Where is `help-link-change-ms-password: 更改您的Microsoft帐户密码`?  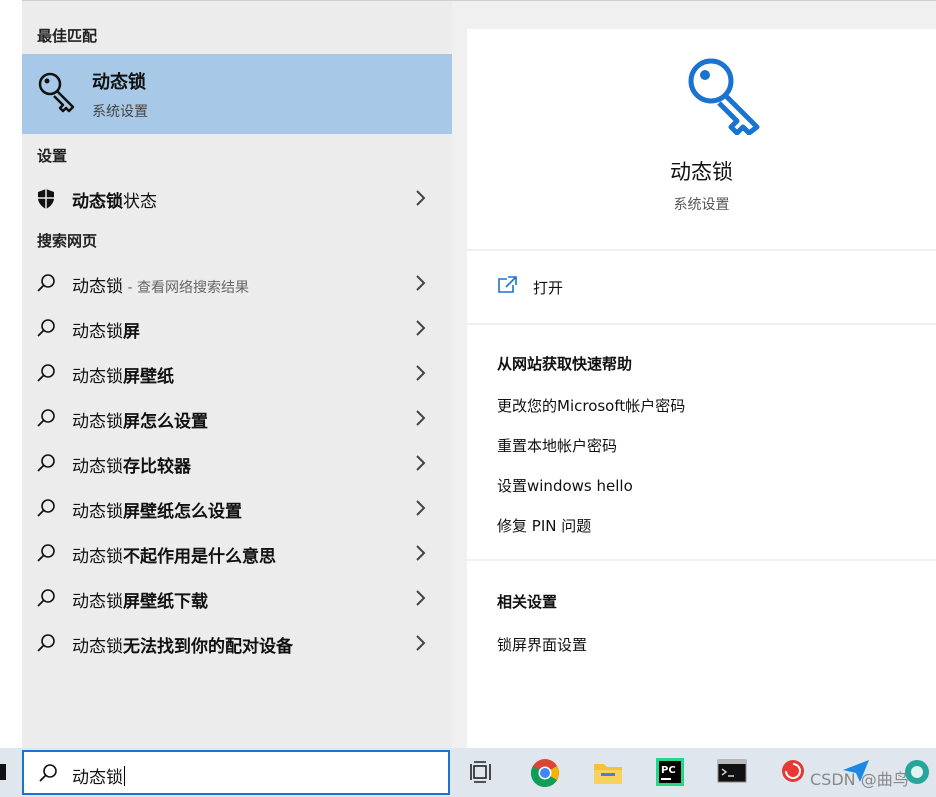
help-link-change-ms-password: 更改您的Microsoft帐户密码 is located at coordinates (591, 405).